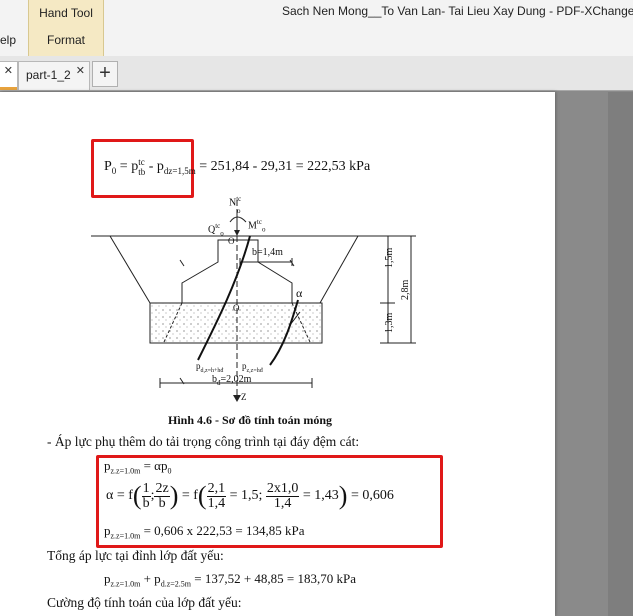 The image size is (633, 616). Describe the element at coordinates (216, 230) in the screenshot. I see `label-q: Qtco` at that location.